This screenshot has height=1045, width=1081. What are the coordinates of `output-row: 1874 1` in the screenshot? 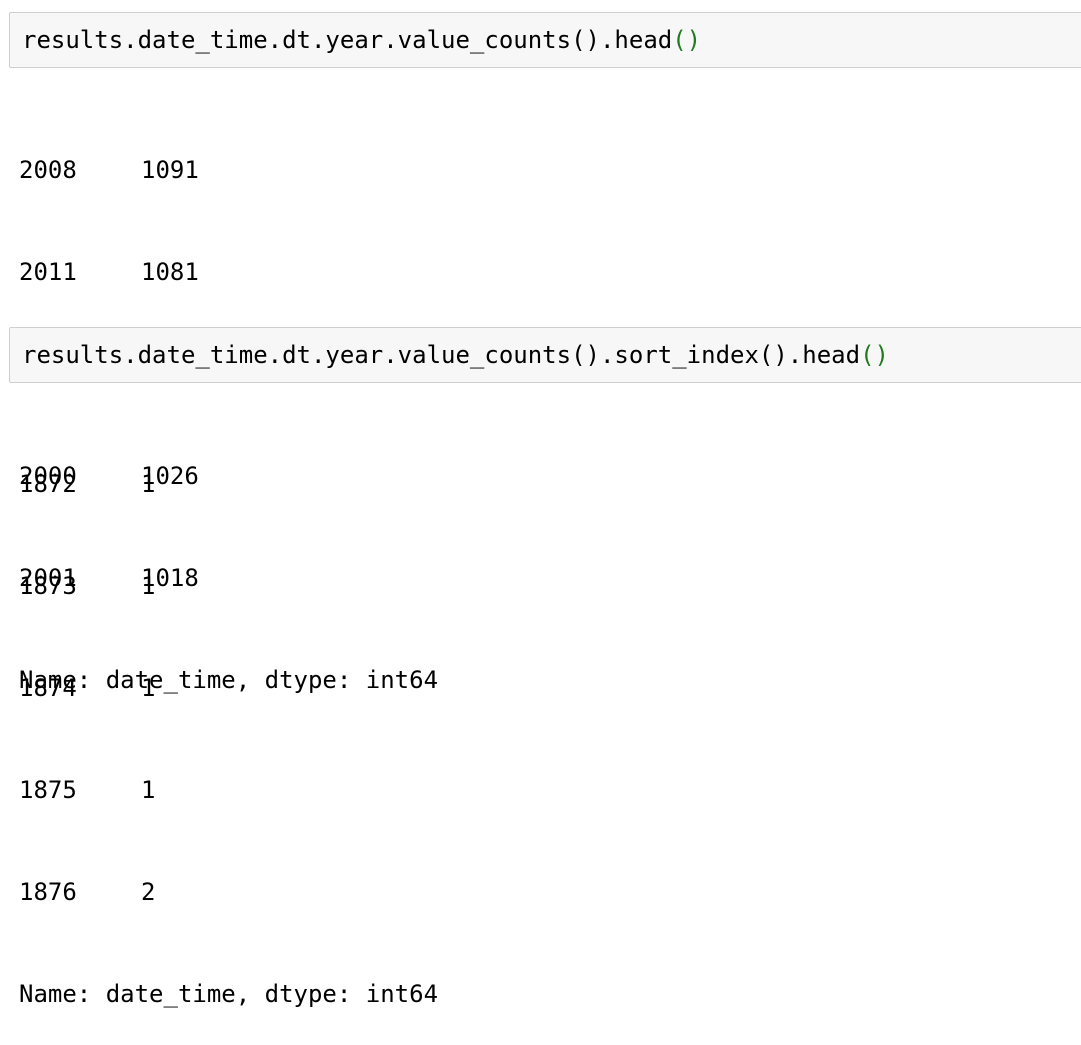 It's located at (228, 688).